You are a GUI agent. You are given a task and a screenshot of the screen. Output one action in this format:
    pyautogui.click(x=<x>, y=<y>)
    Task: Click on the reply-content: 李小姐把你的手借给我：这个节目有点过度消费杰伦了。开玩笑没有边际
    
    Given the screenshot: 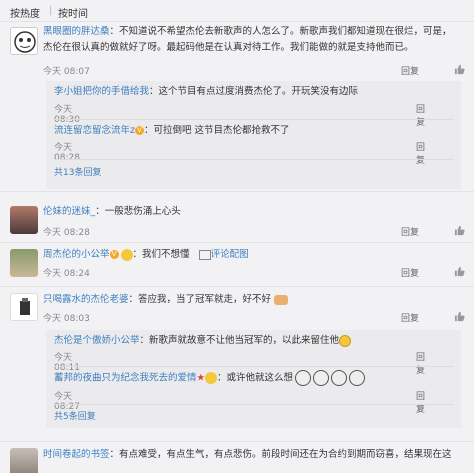 What is the action you would take?
    pyautogui.click(x=206, y=92)
    